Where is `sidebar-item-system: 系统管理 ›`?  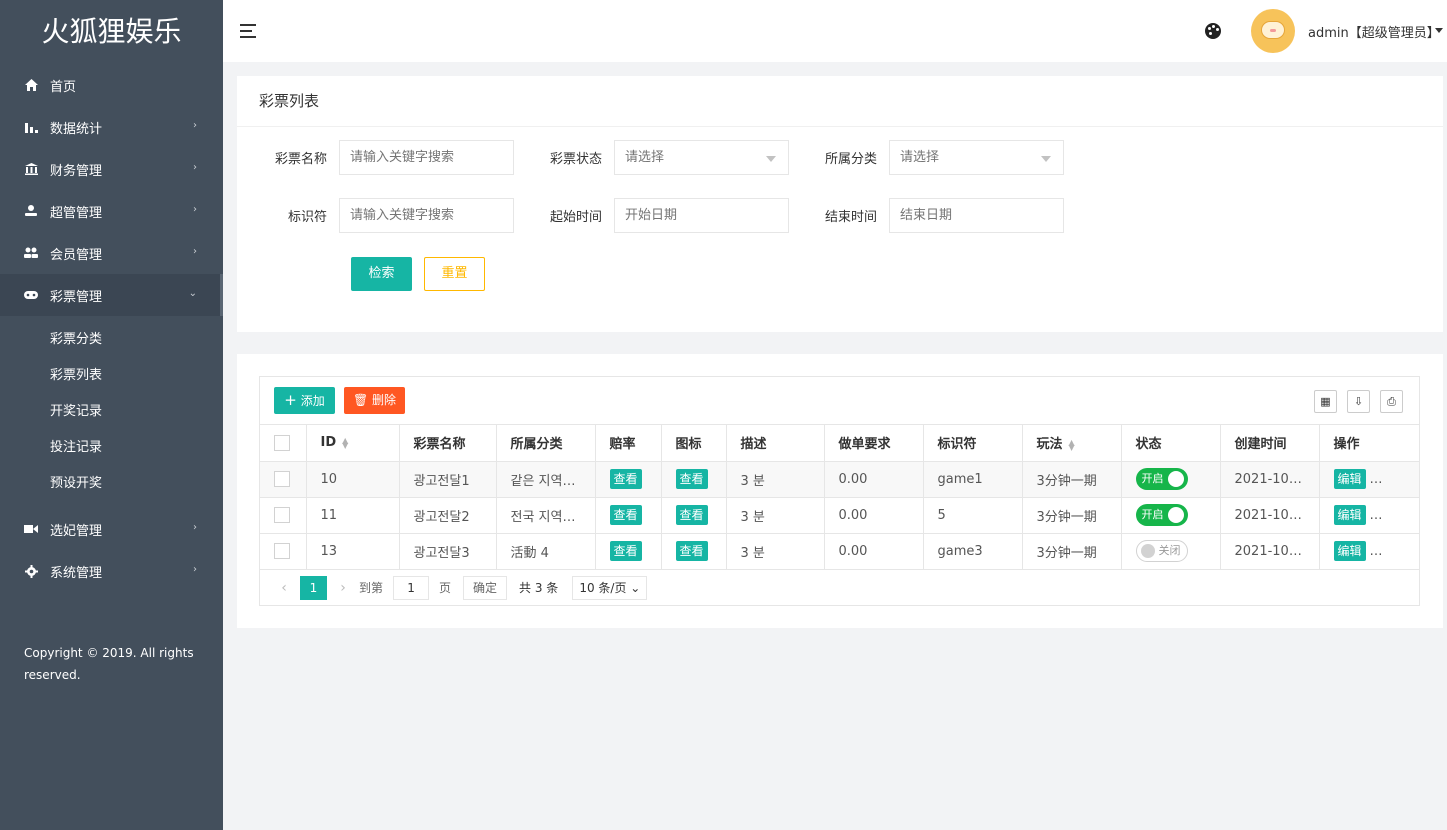 sidebar-item-system: 系统管理 › is located at coordinates (111, 571).